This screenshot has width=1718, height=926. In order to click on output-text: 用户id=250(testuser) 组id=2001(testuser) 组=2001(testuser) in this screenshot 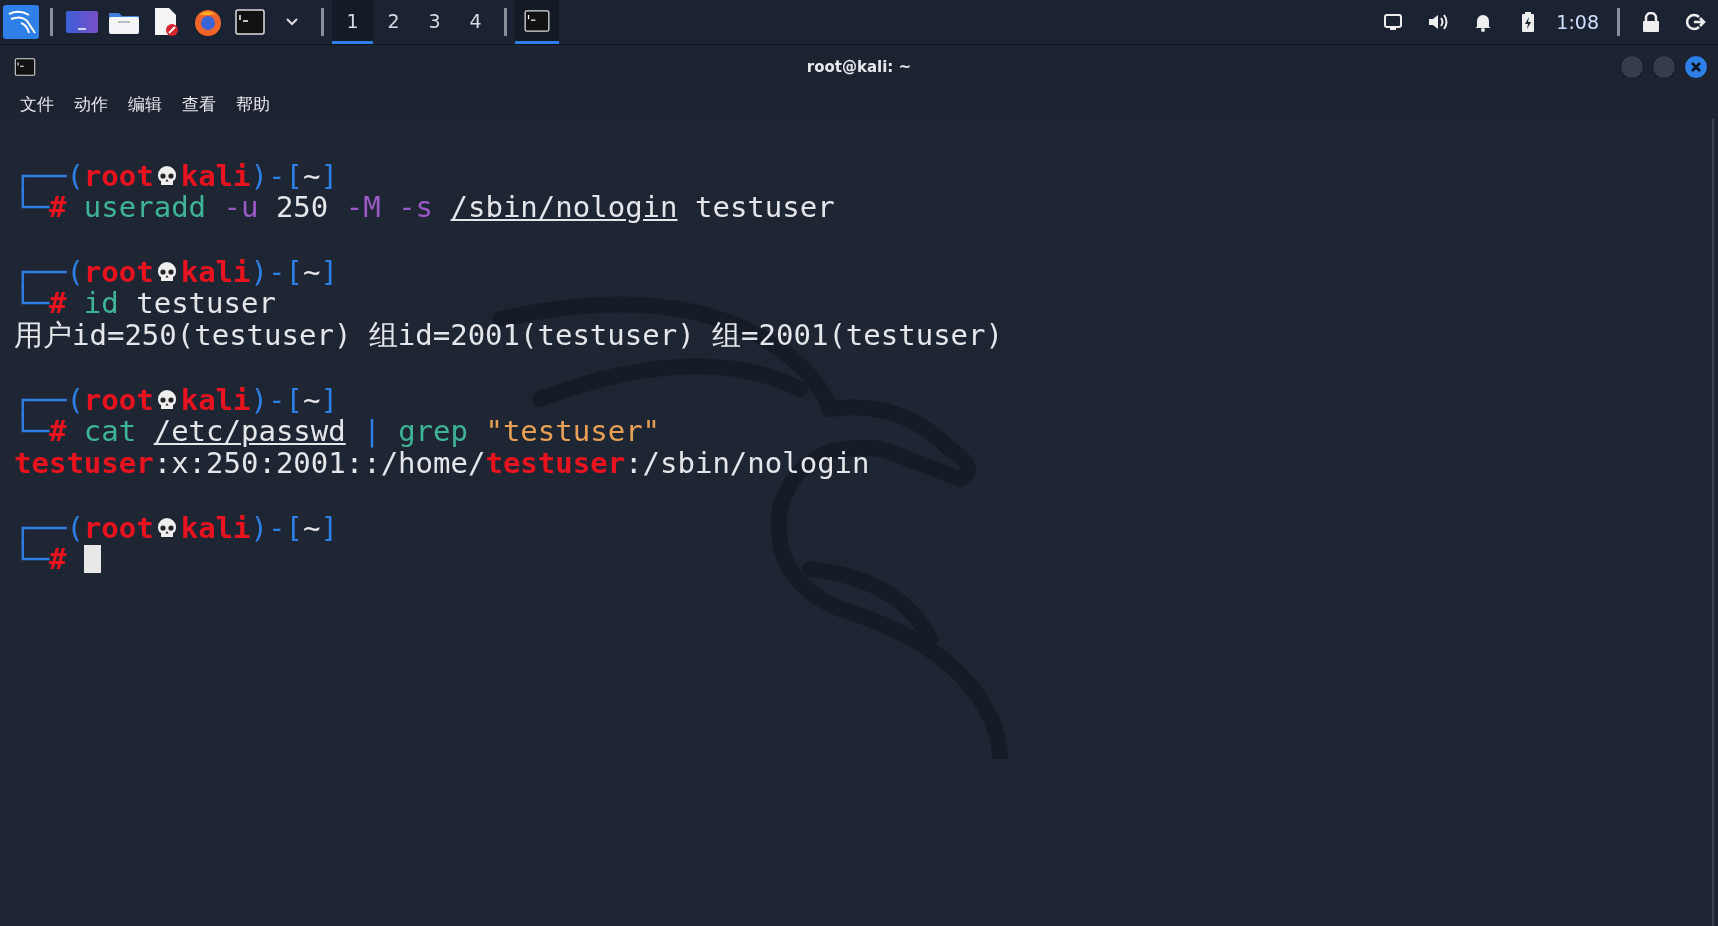, I will do `click(508, 334)`.